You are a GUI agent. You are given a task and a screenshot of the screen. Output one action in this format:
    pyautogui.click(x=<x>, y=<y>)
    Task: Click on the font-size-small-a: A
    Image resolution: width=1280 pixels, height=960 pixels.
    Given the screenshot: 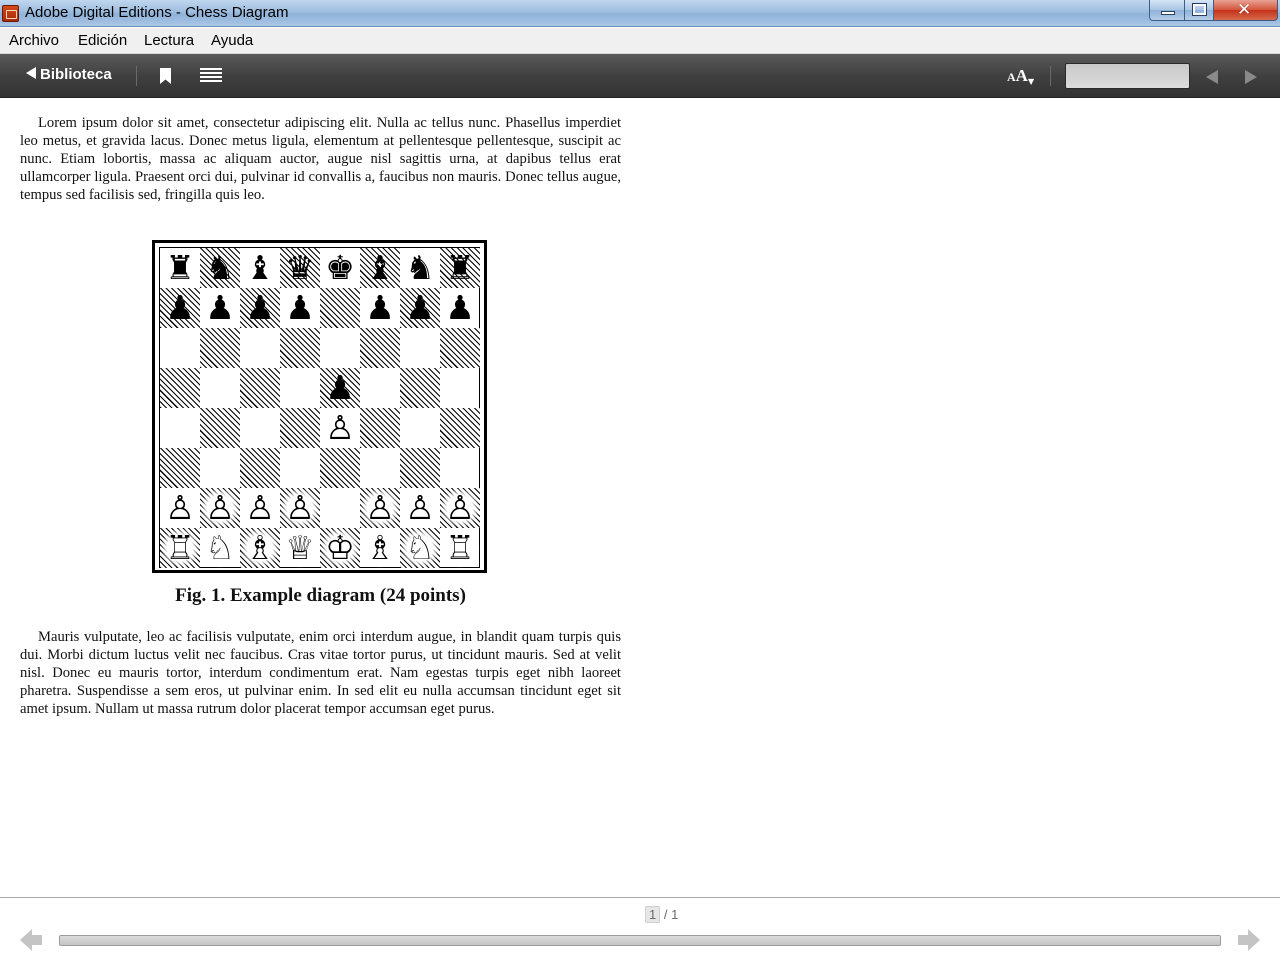 What is the action you would take?
    pyautogui.click(x=1011, y=77)
    